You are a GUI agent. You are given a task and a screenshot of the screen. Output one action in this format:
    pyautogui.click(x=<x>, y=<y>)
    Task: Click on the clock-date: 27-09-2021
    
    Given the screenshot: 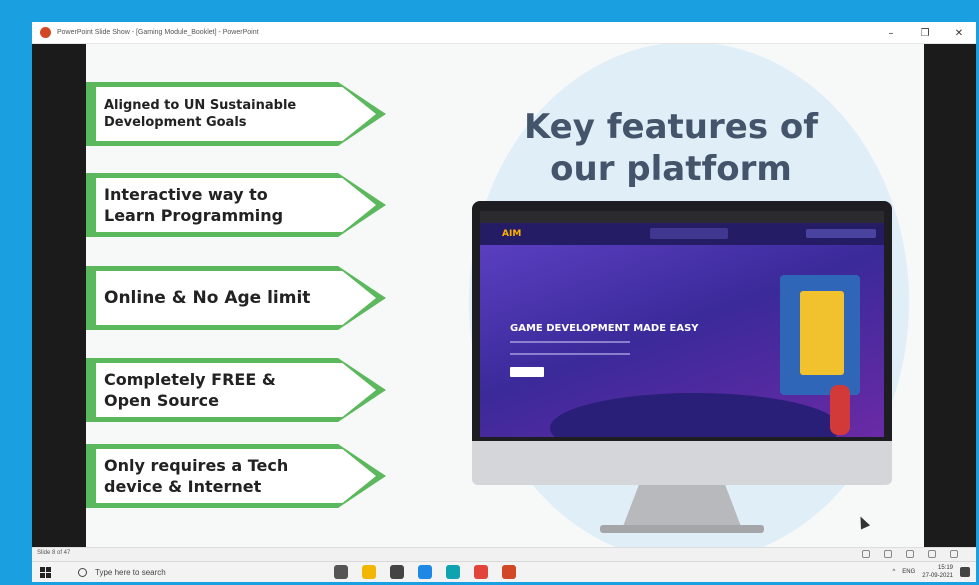 What is the action you would take?
    pyautogui.click(x=937, y=576)
    